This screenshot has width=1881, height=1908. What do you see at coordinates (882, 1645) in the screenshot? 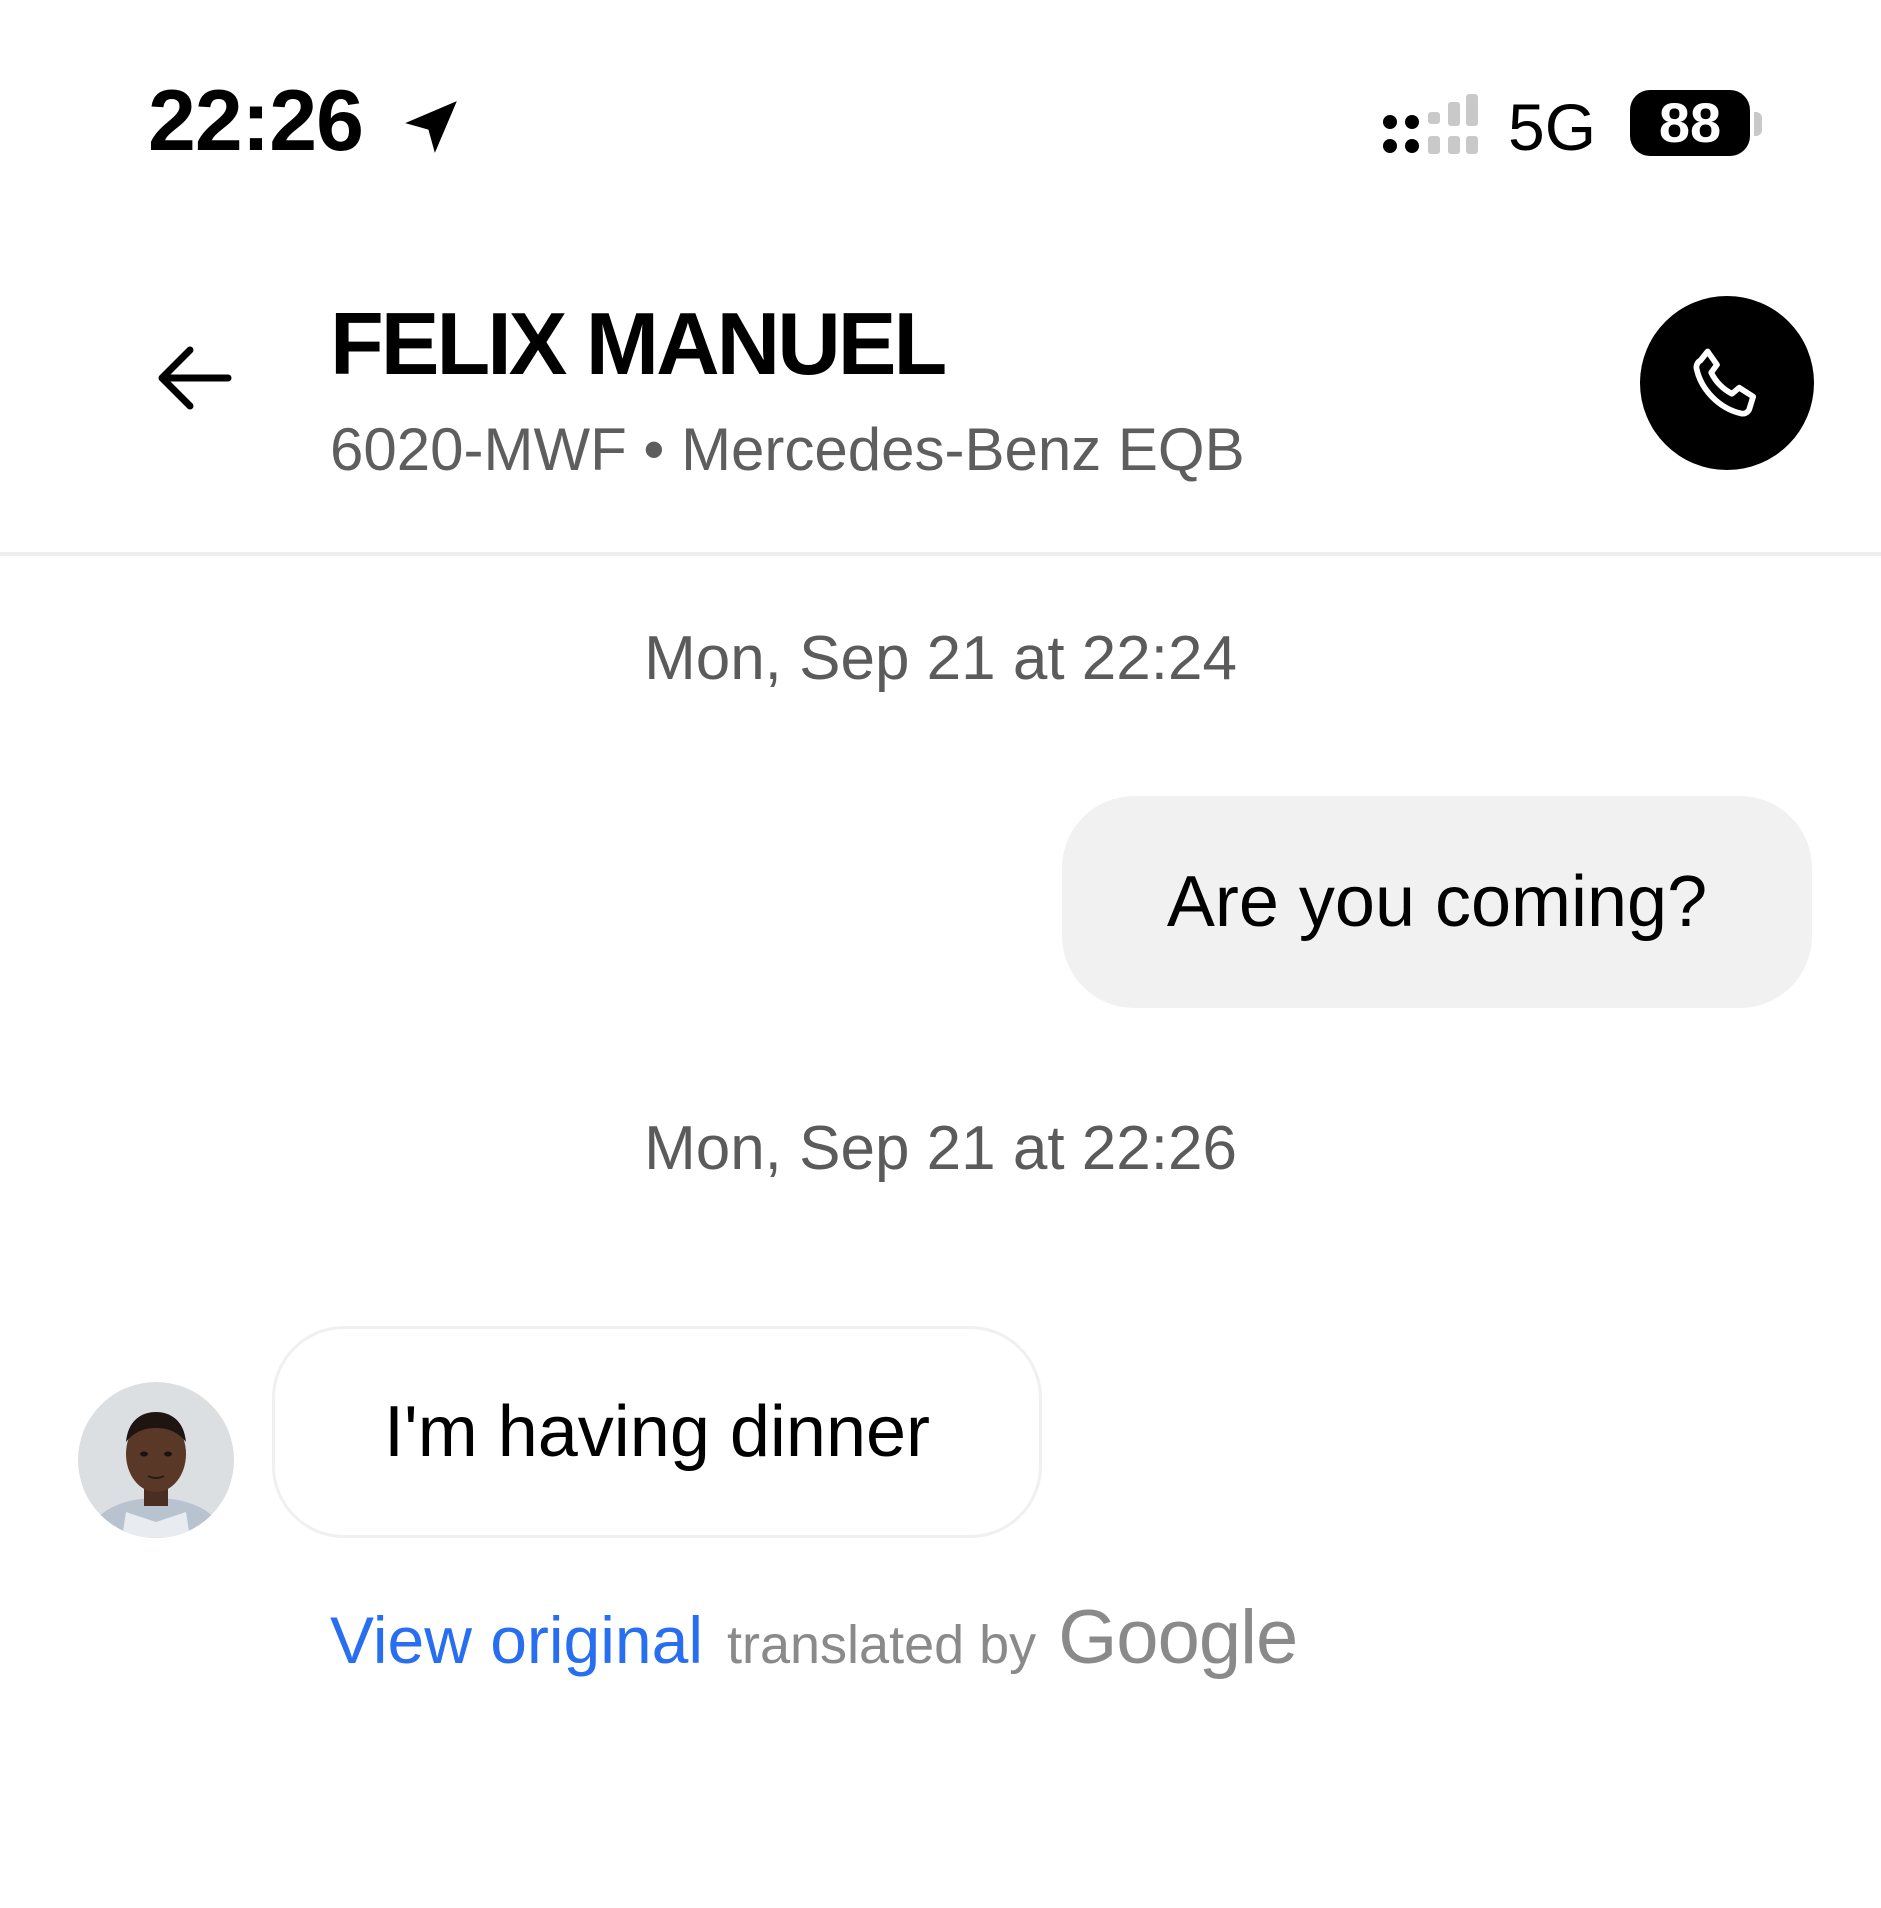
I see `translated-by-label: translated by` at bounding box center [882, 1645].